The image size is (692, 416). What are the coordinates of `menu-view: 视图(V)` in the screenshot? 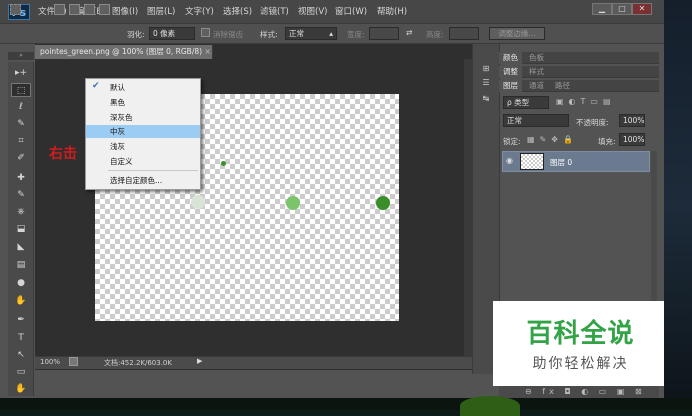 It's located at (312, 11).